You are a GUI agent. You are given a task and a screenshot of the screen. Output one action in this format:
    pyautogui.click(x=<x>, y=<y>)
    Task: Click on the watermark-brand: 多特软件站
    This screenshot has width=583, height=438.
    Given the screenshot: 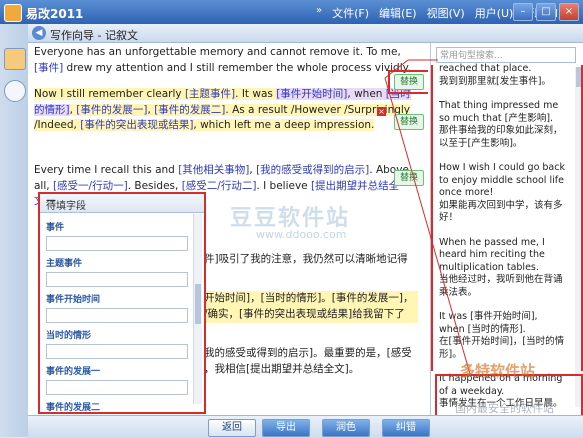 What is the action you would take?
    pyautogui.click(x=498, y=371)
    